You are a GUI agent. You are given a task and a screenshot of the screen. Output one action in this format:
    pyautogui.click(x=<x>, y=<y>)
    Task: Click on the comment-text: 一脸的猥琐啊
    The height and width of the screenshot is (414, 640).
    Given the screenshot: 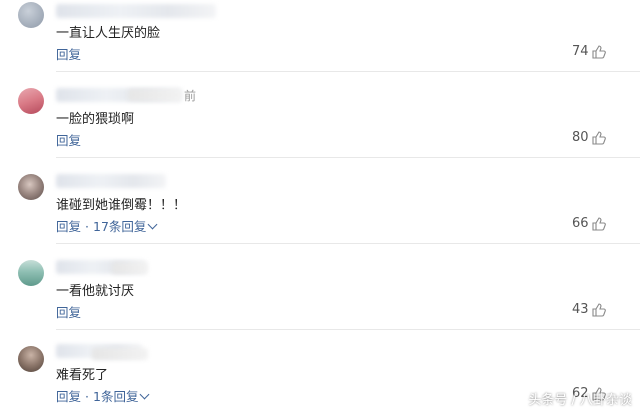 What is the action you would take?
    pyautogui.click(x=95, y=119)
    